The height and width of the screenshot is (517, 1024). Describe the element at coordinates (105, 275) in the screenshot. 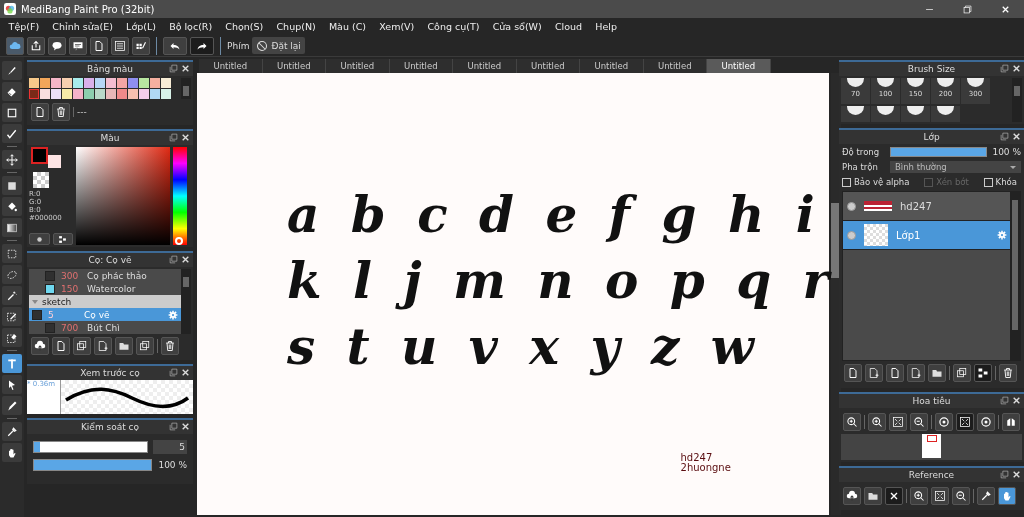

I see `brush-item: 300 Cọ phác thảo` at that location.